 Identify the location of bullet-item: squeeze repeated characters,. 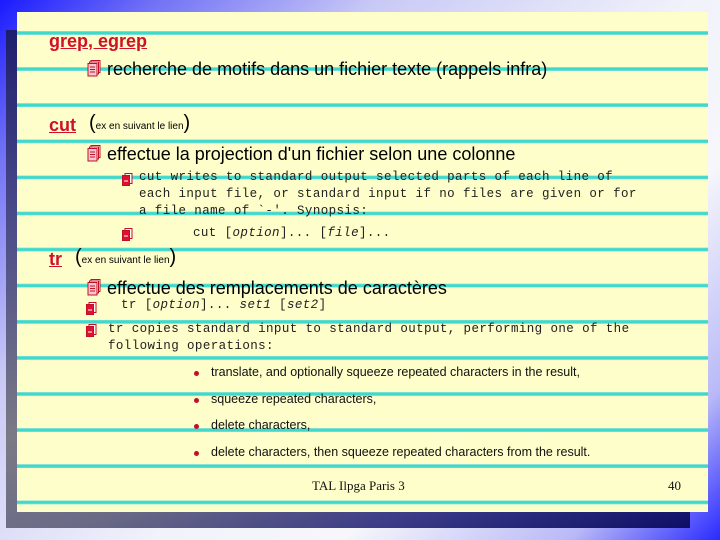
(294, 399).